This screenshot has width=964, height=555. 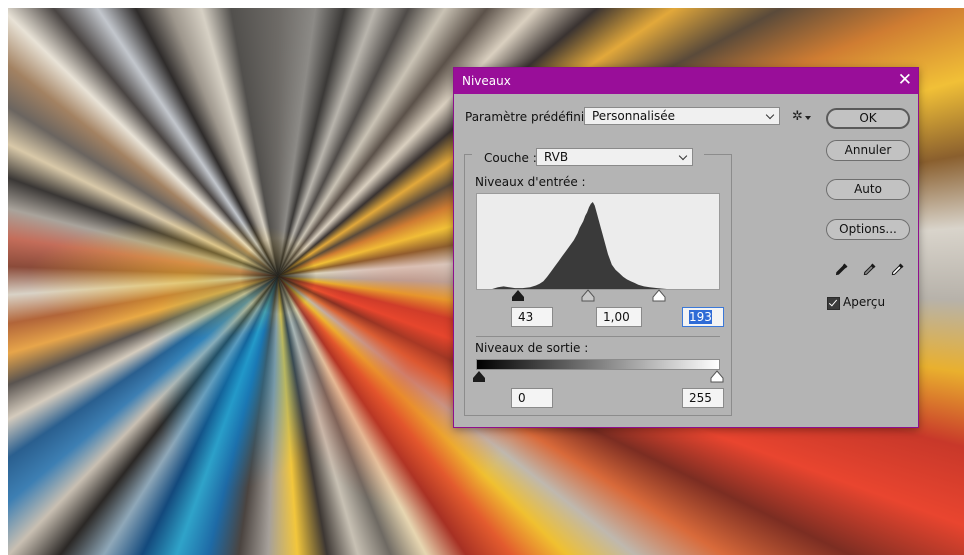 What do you see at coordinates (868, 150) in the screenshot?
I see `cancel-button: Annuler` at bounding box center [868, 150].